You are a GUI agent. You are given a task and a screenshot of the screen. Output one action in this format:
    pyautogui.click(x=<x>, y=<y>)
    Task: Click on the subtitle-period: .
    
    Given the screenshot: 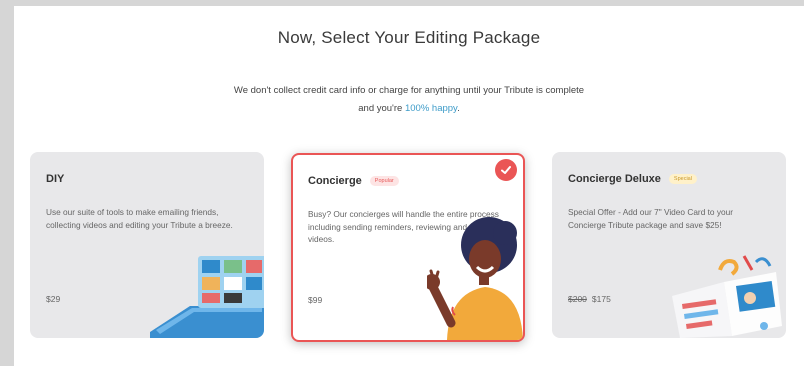 What is the action you would take?
    pyautogui.click(x=458, y=108)
    